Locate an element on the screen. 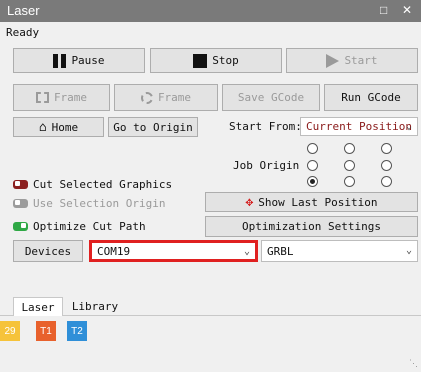 This screenshot has height=372, width=421. run-gcode-button: Run GCode is located at coordinates (371, 97).